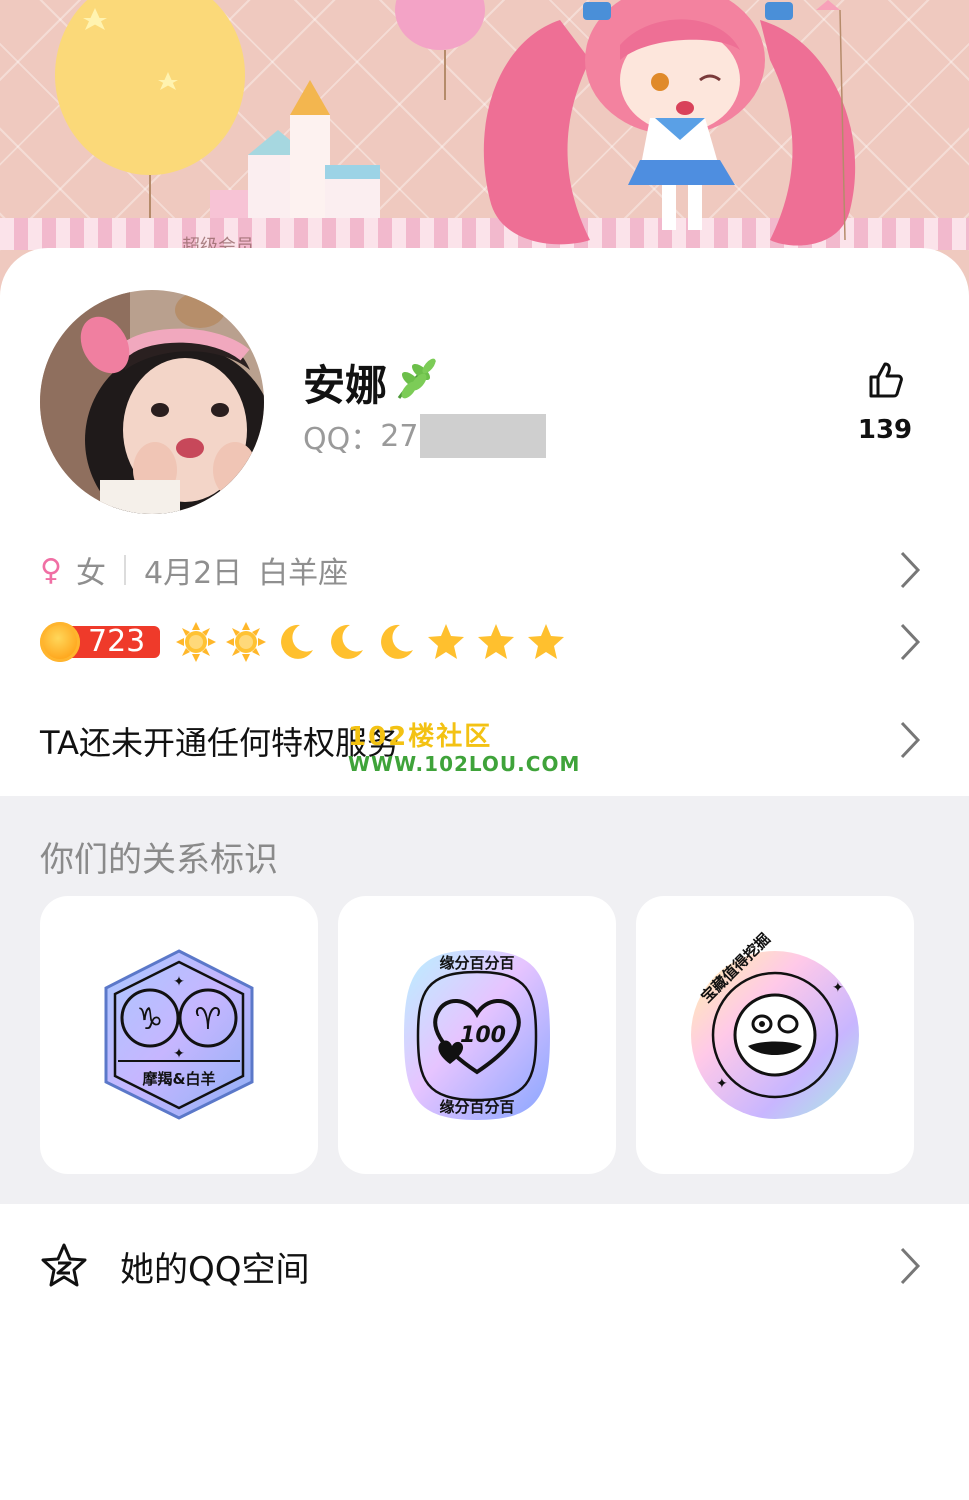  I want to click on treasure-badge-icon: ✦ ✦, so click(775, 1035).